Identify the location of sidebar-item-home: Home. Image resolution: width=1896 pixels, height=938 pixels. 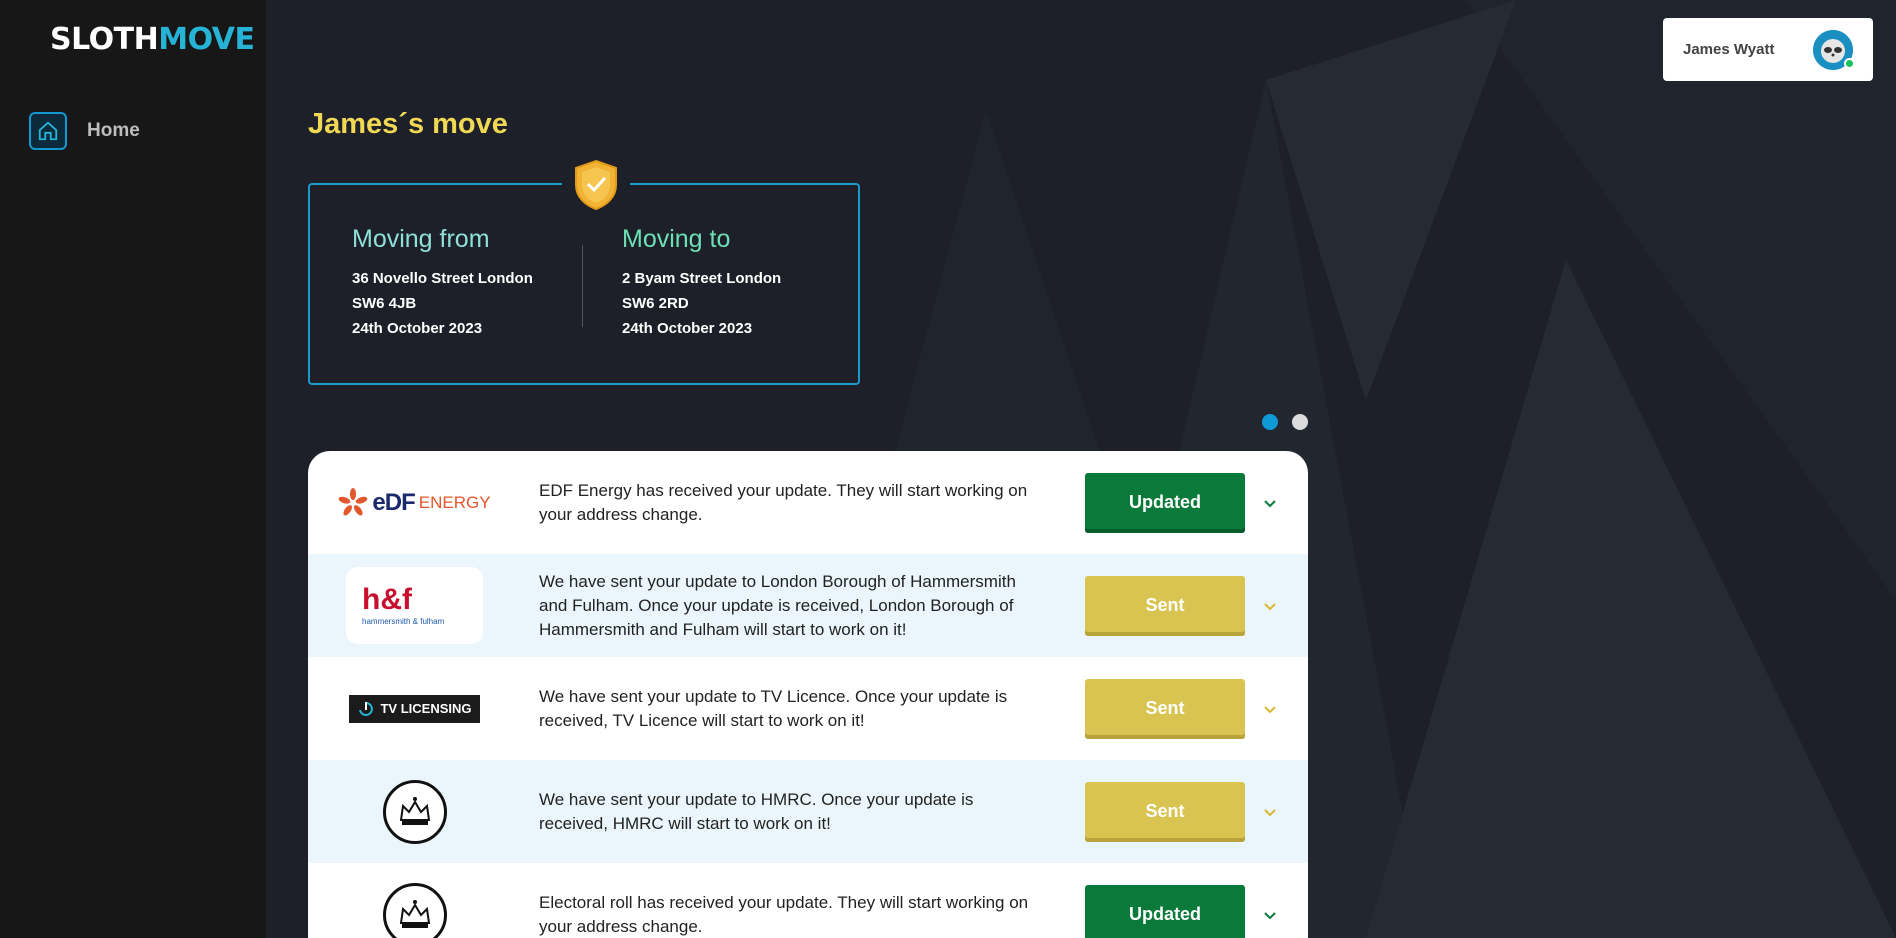
(84, 131).